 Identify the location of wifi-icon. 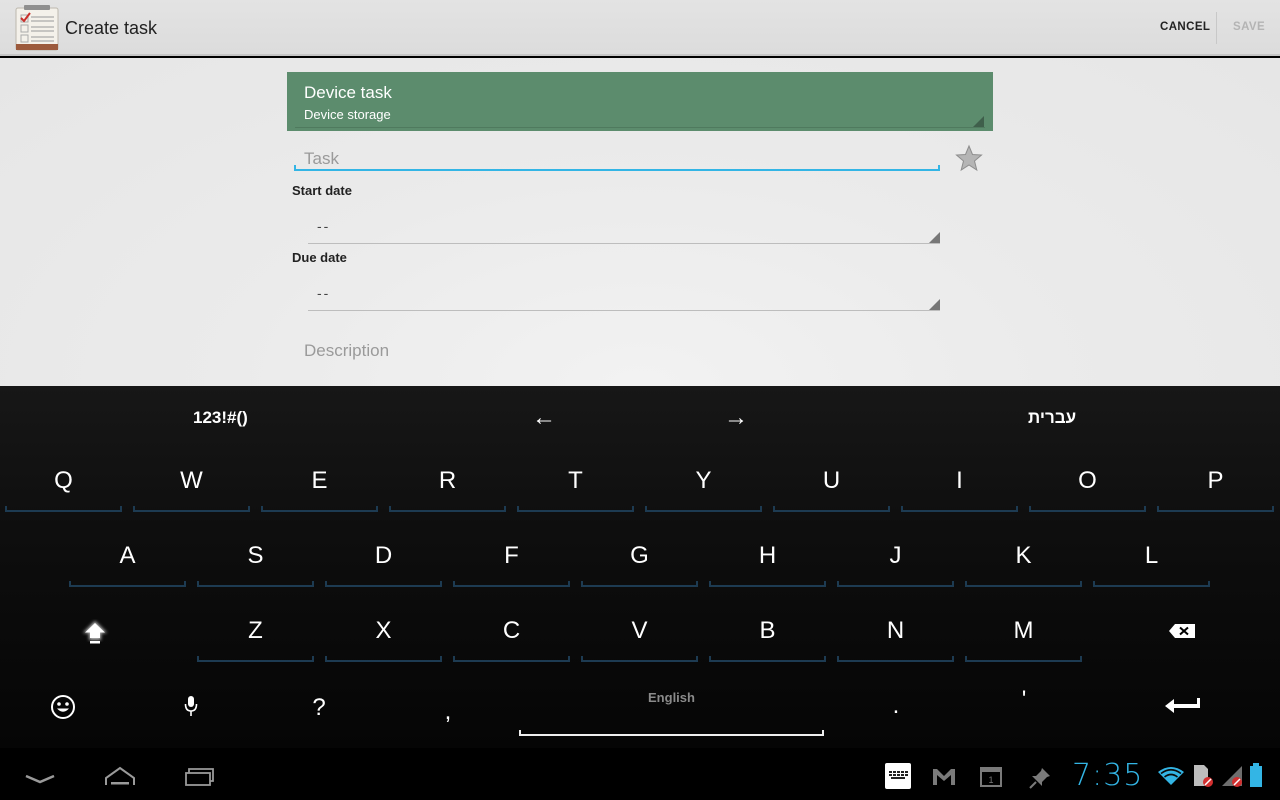
(1171, 778).